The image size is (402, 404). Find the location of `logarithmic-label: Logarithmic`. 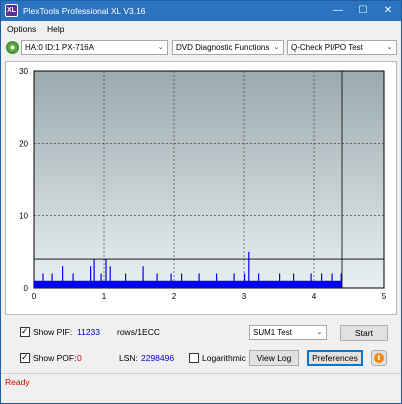

logarithmic-label: Logarithmic is located at coordinates (224, 358).